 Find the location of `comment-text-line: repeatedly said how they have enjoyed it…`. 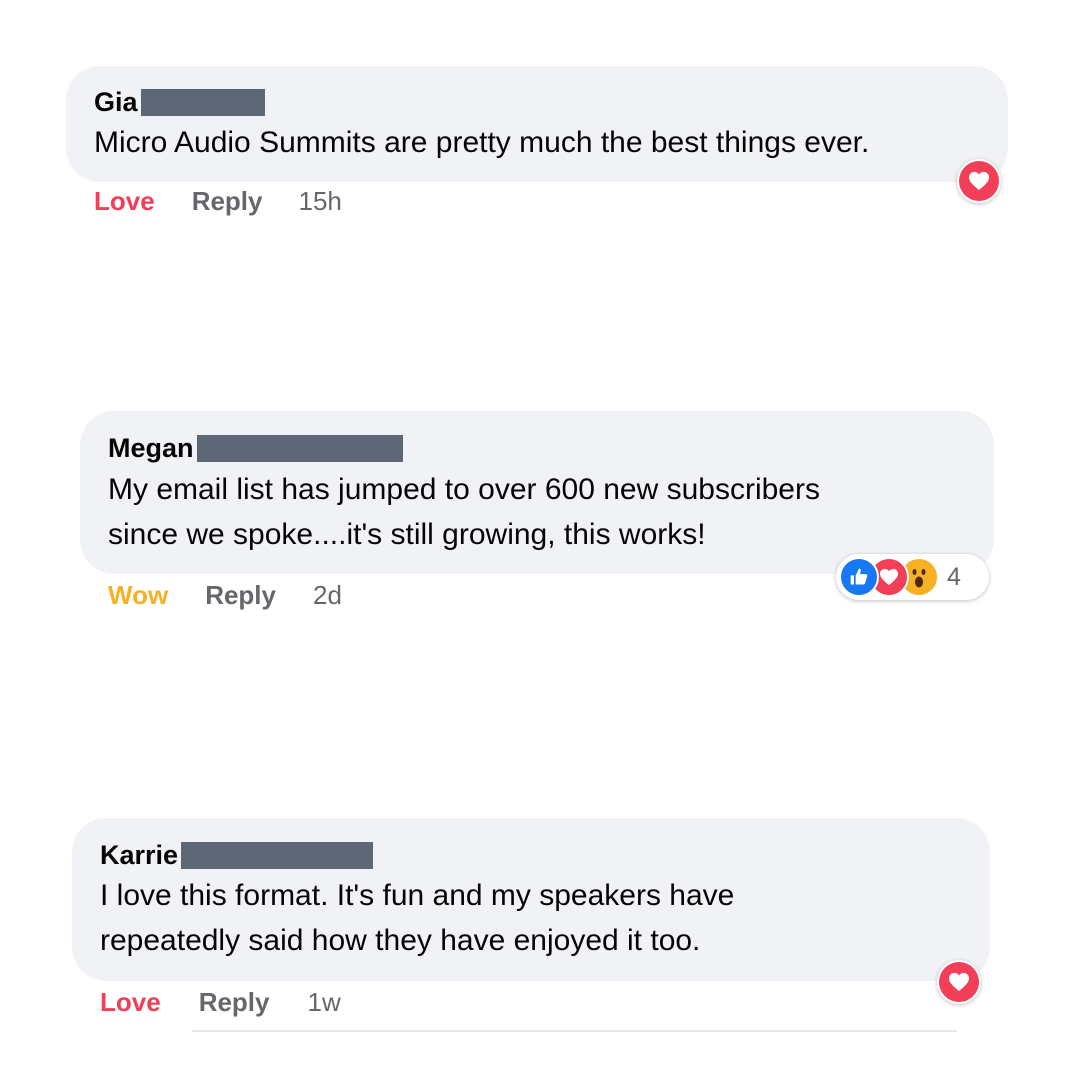

comment-text-line: repeatedly said how they have enjoyed it… is located at coordinates (400, 940).